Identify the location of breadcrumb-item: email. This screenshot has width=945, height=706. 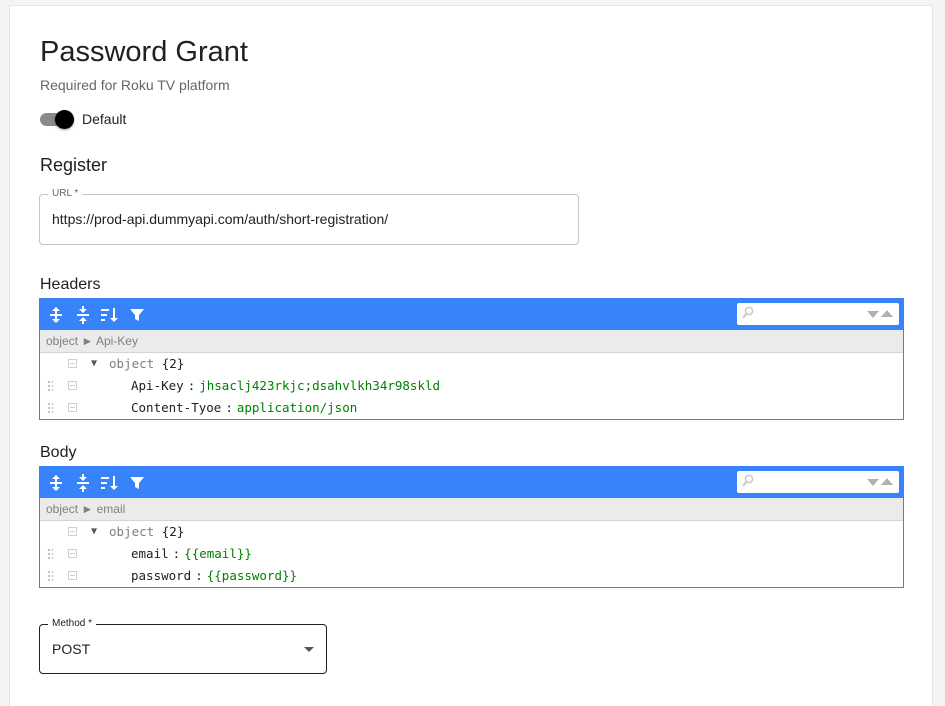
(111, 509).